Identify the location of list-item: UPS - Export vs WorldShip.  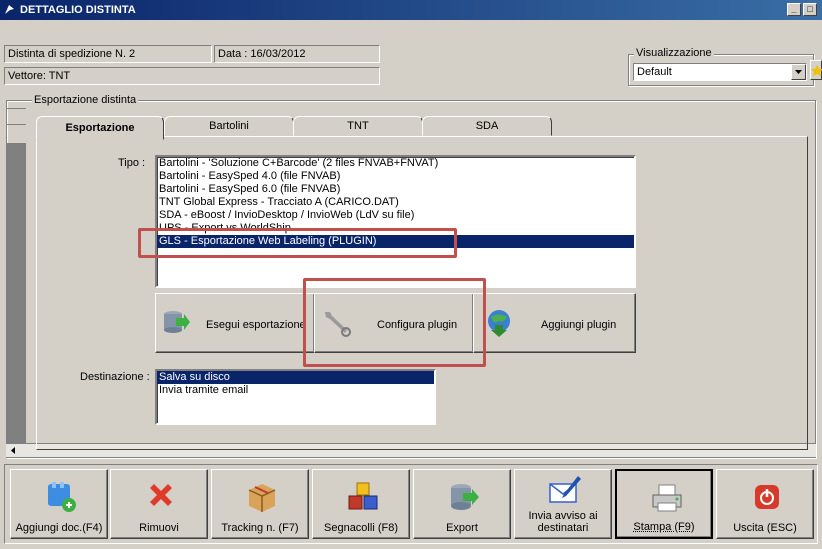
(395, 228).